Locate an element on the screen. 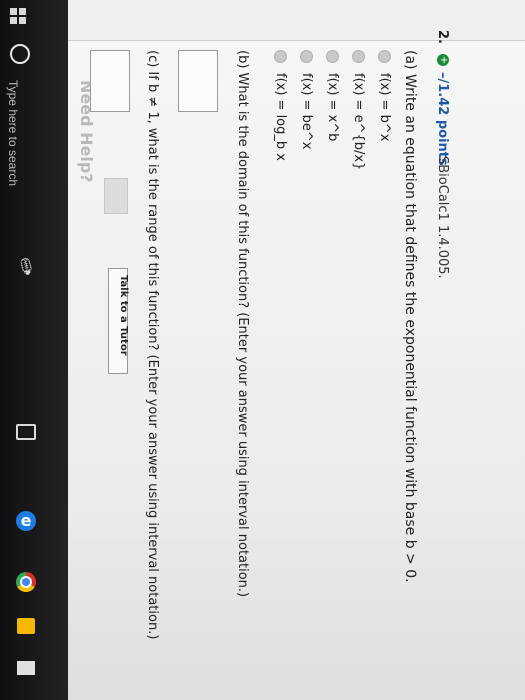 The image size is (525, 700). question-number: 2. is located at coordinates (442, 37).